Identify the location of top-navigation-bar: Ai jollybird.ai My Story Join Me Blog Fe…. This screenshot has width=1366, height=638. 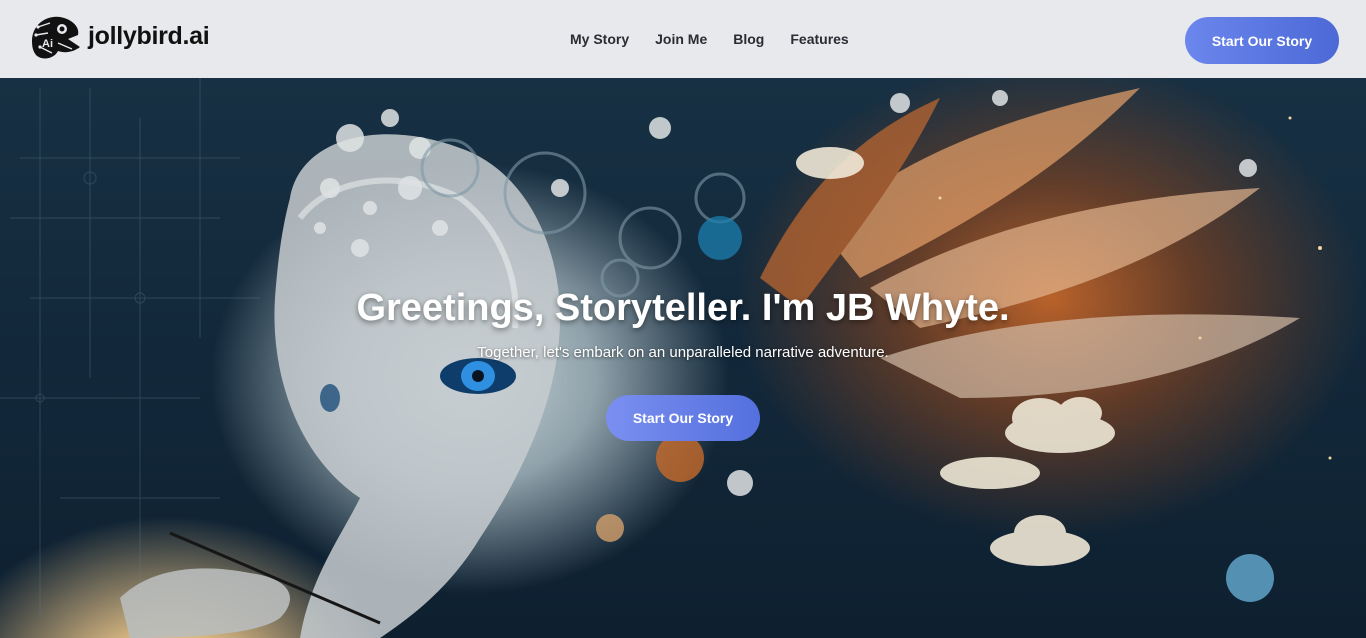
(683, 39).